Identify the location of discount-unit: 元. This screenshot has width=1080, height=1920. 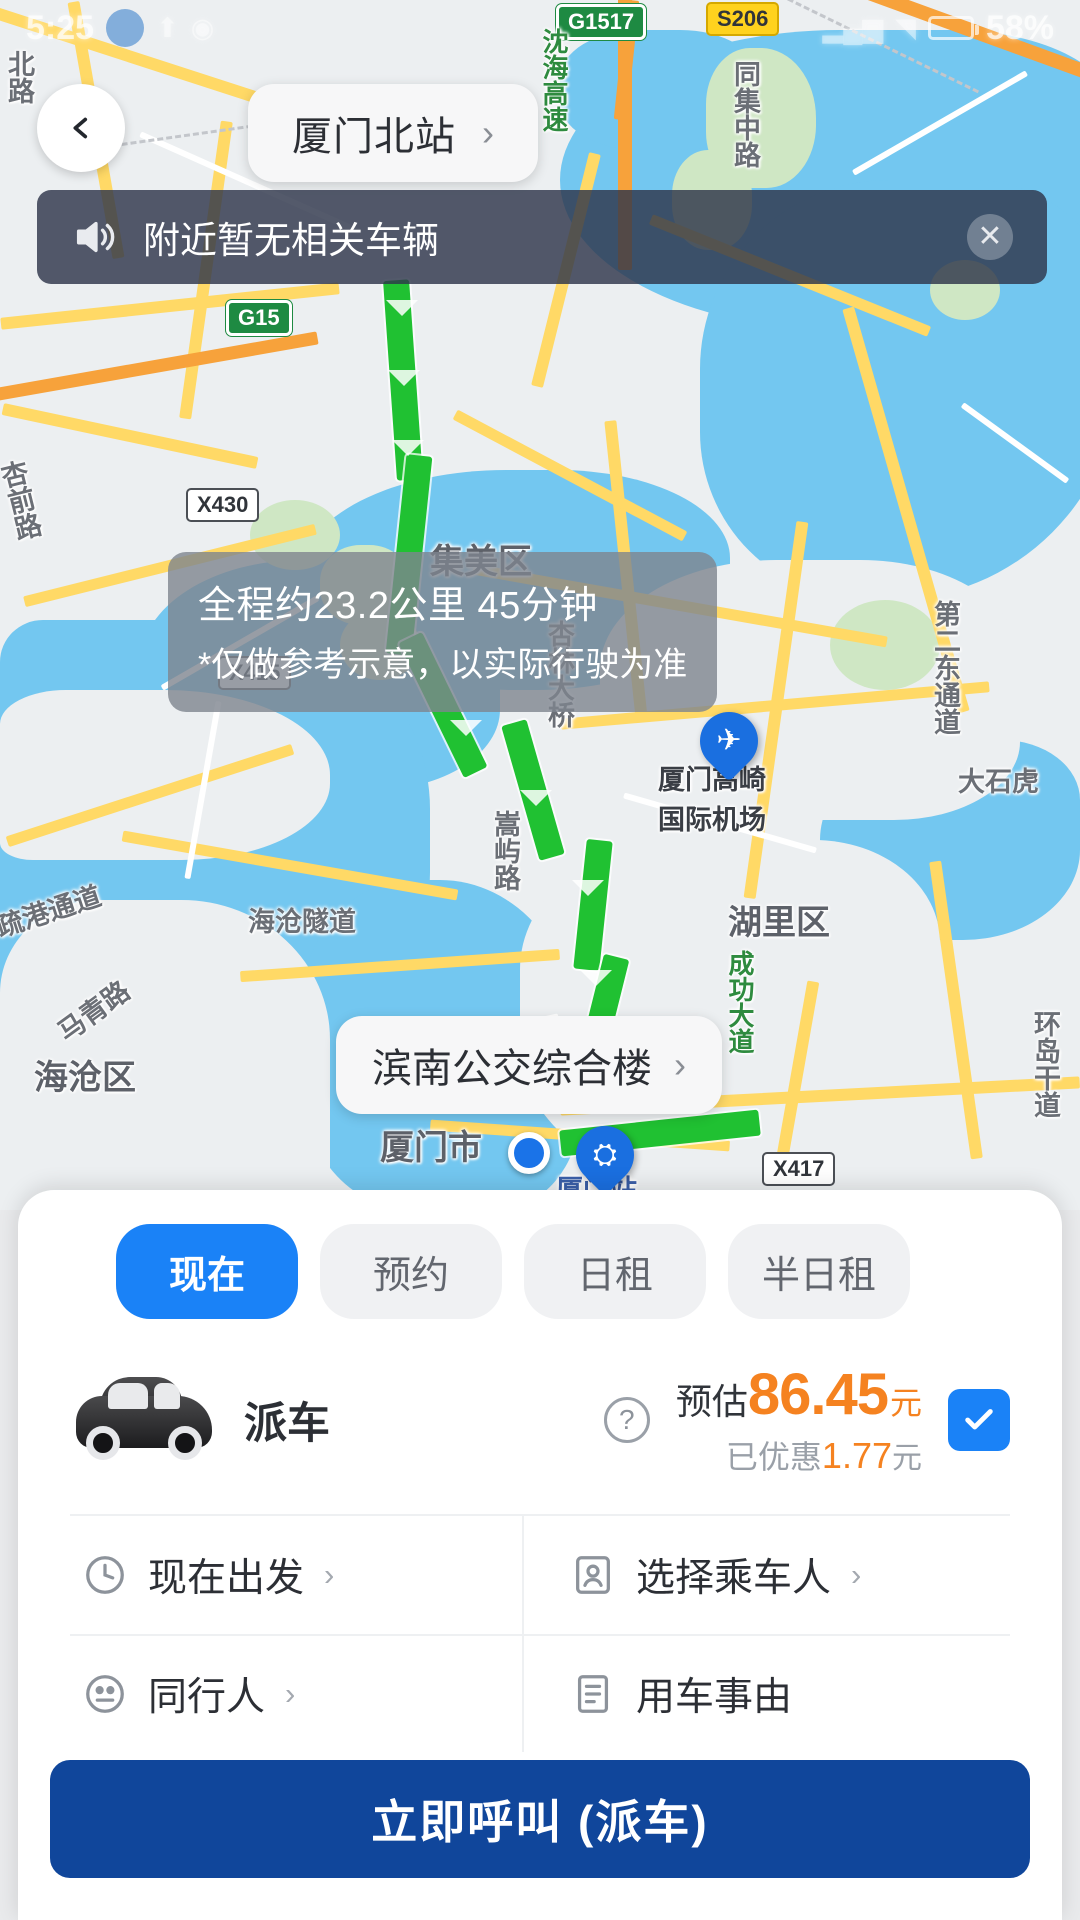
(907, 1458).